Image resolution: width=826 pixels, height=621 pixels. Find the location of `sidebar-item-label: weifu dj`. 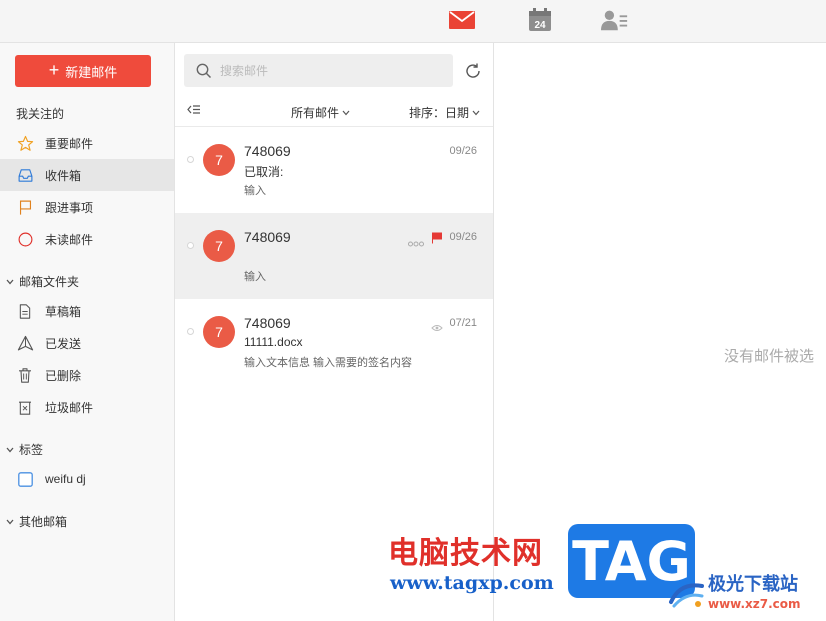

sidebar-item-label: weifu dj is located at coordinates (65, 479).